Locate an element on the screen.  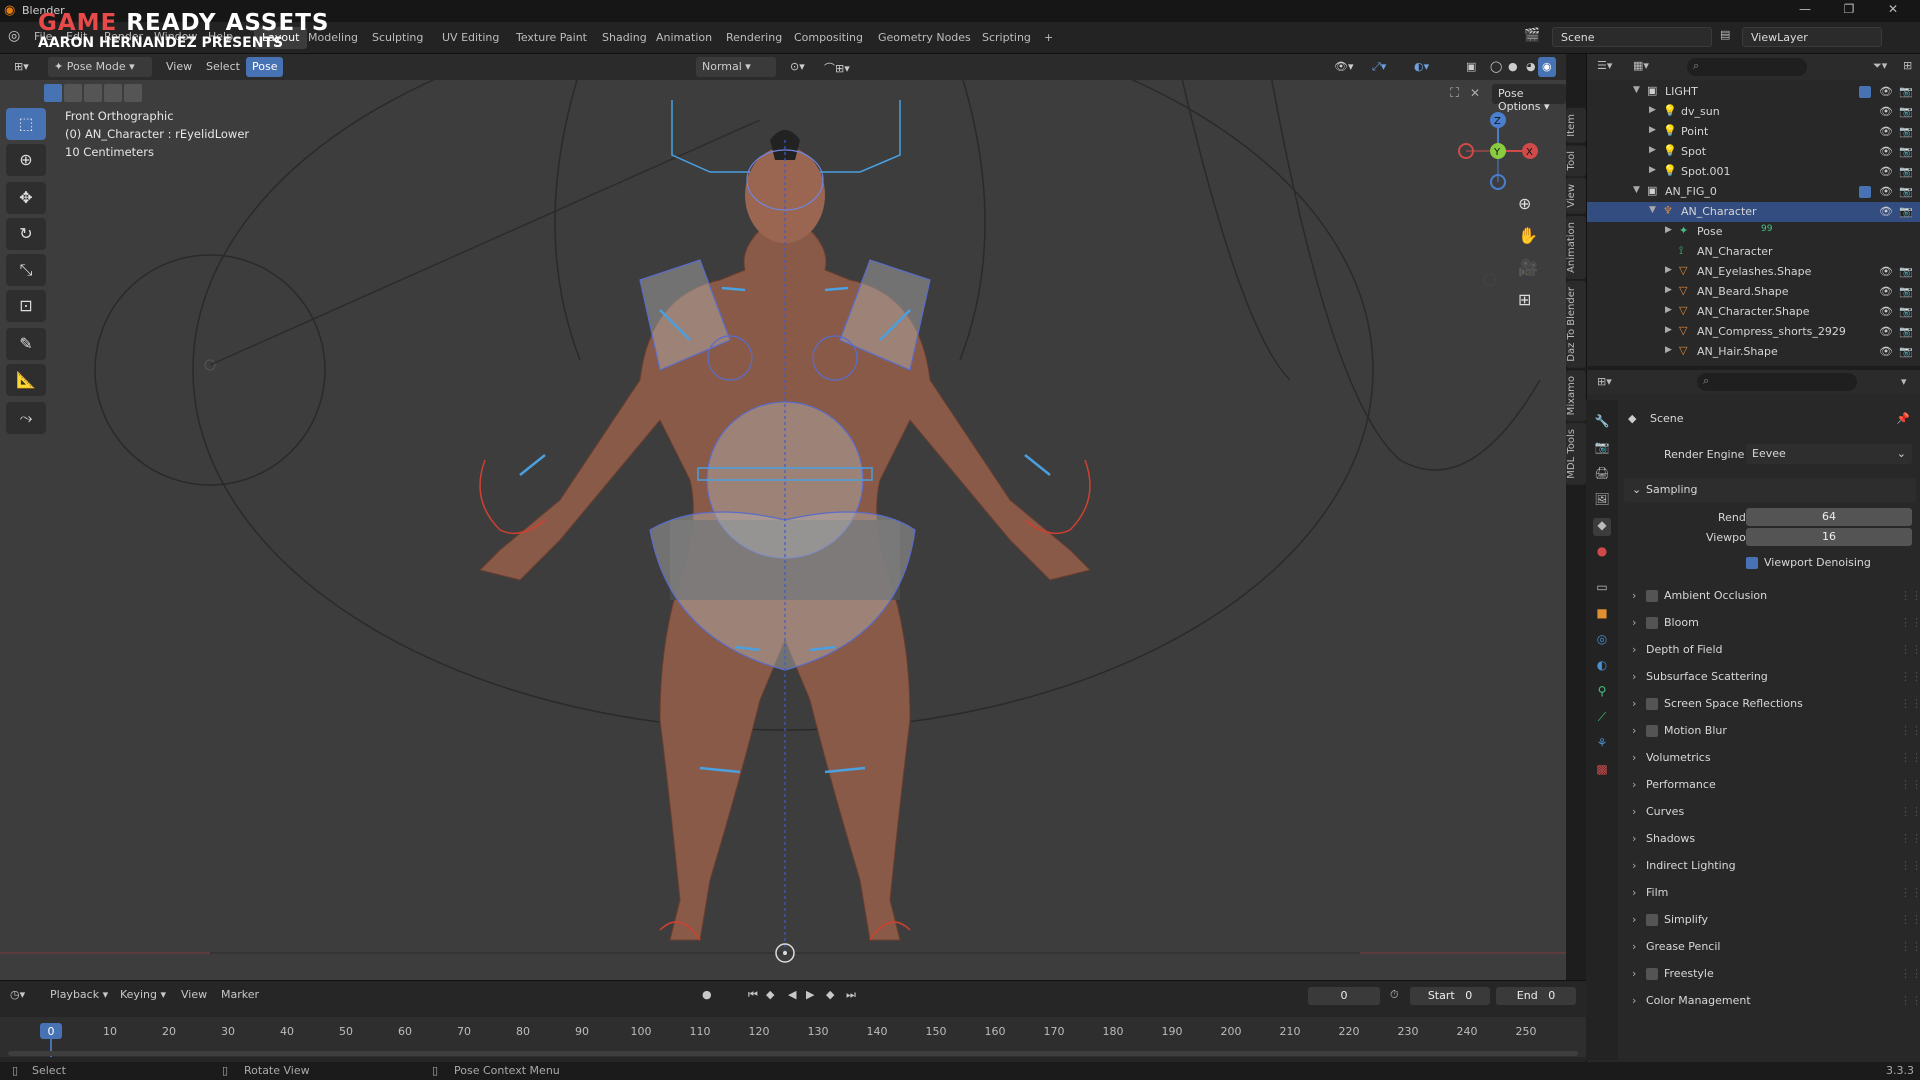
view-layer-tab-icon: 🖼 is located at coordinates (1602, 501).